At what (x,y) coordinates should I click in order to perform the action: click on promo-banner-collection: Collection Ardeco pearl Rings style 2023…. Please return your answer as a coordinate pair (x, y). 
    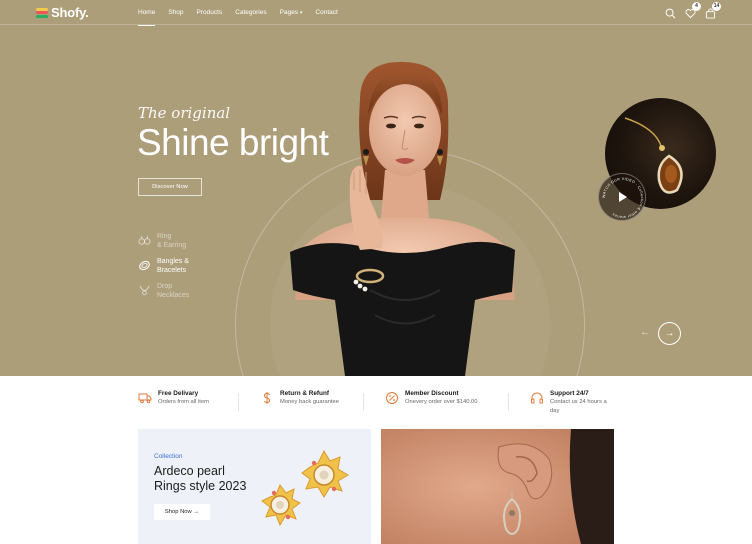
    Looking at the image, I should click on (254, 486).